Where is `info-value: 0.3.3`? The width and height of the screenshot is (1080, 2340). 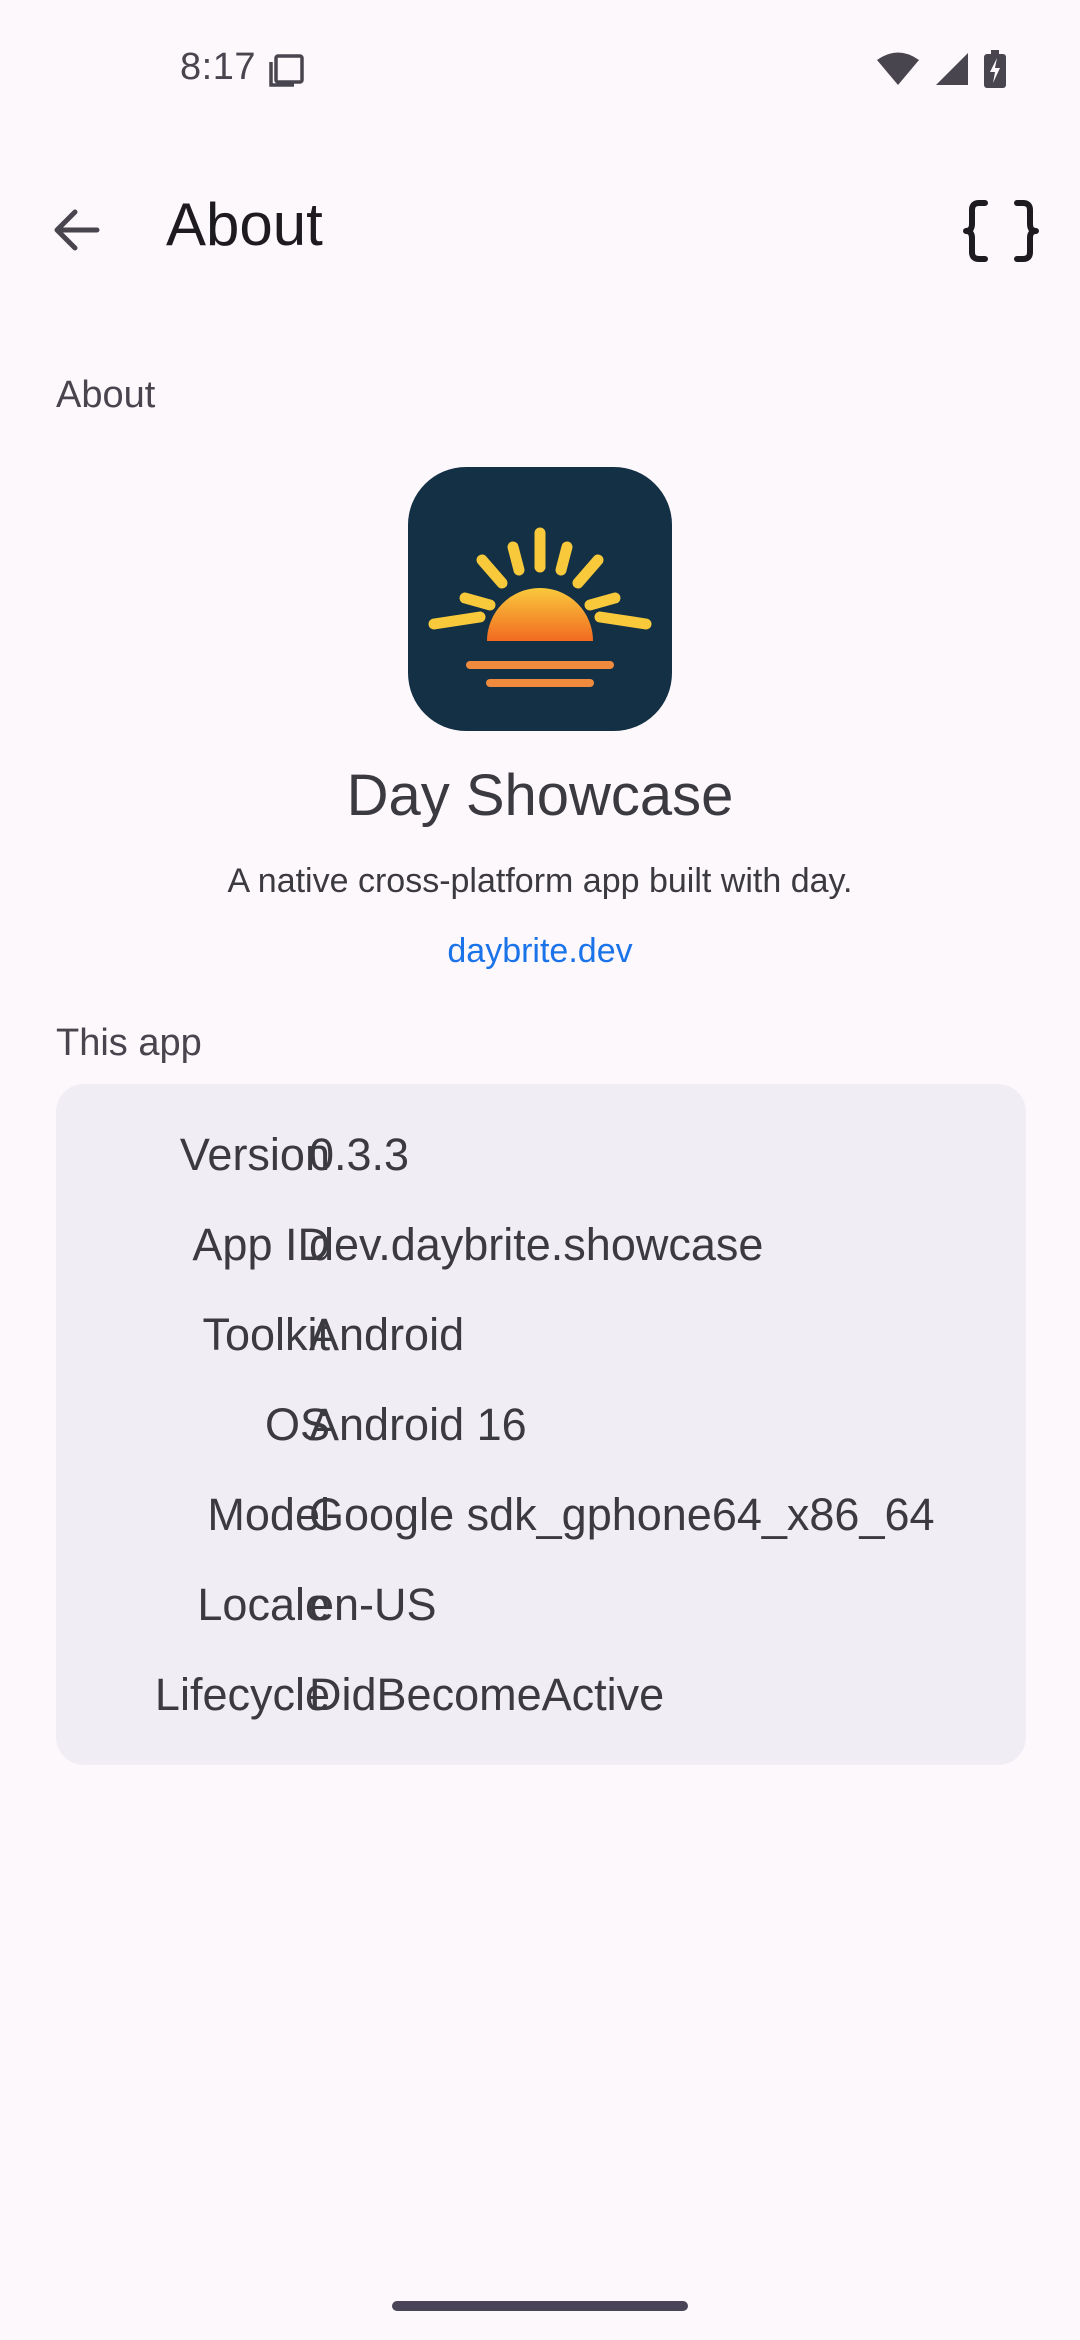 info-value: 0.3.3 is located at coordinates (359, 1154).